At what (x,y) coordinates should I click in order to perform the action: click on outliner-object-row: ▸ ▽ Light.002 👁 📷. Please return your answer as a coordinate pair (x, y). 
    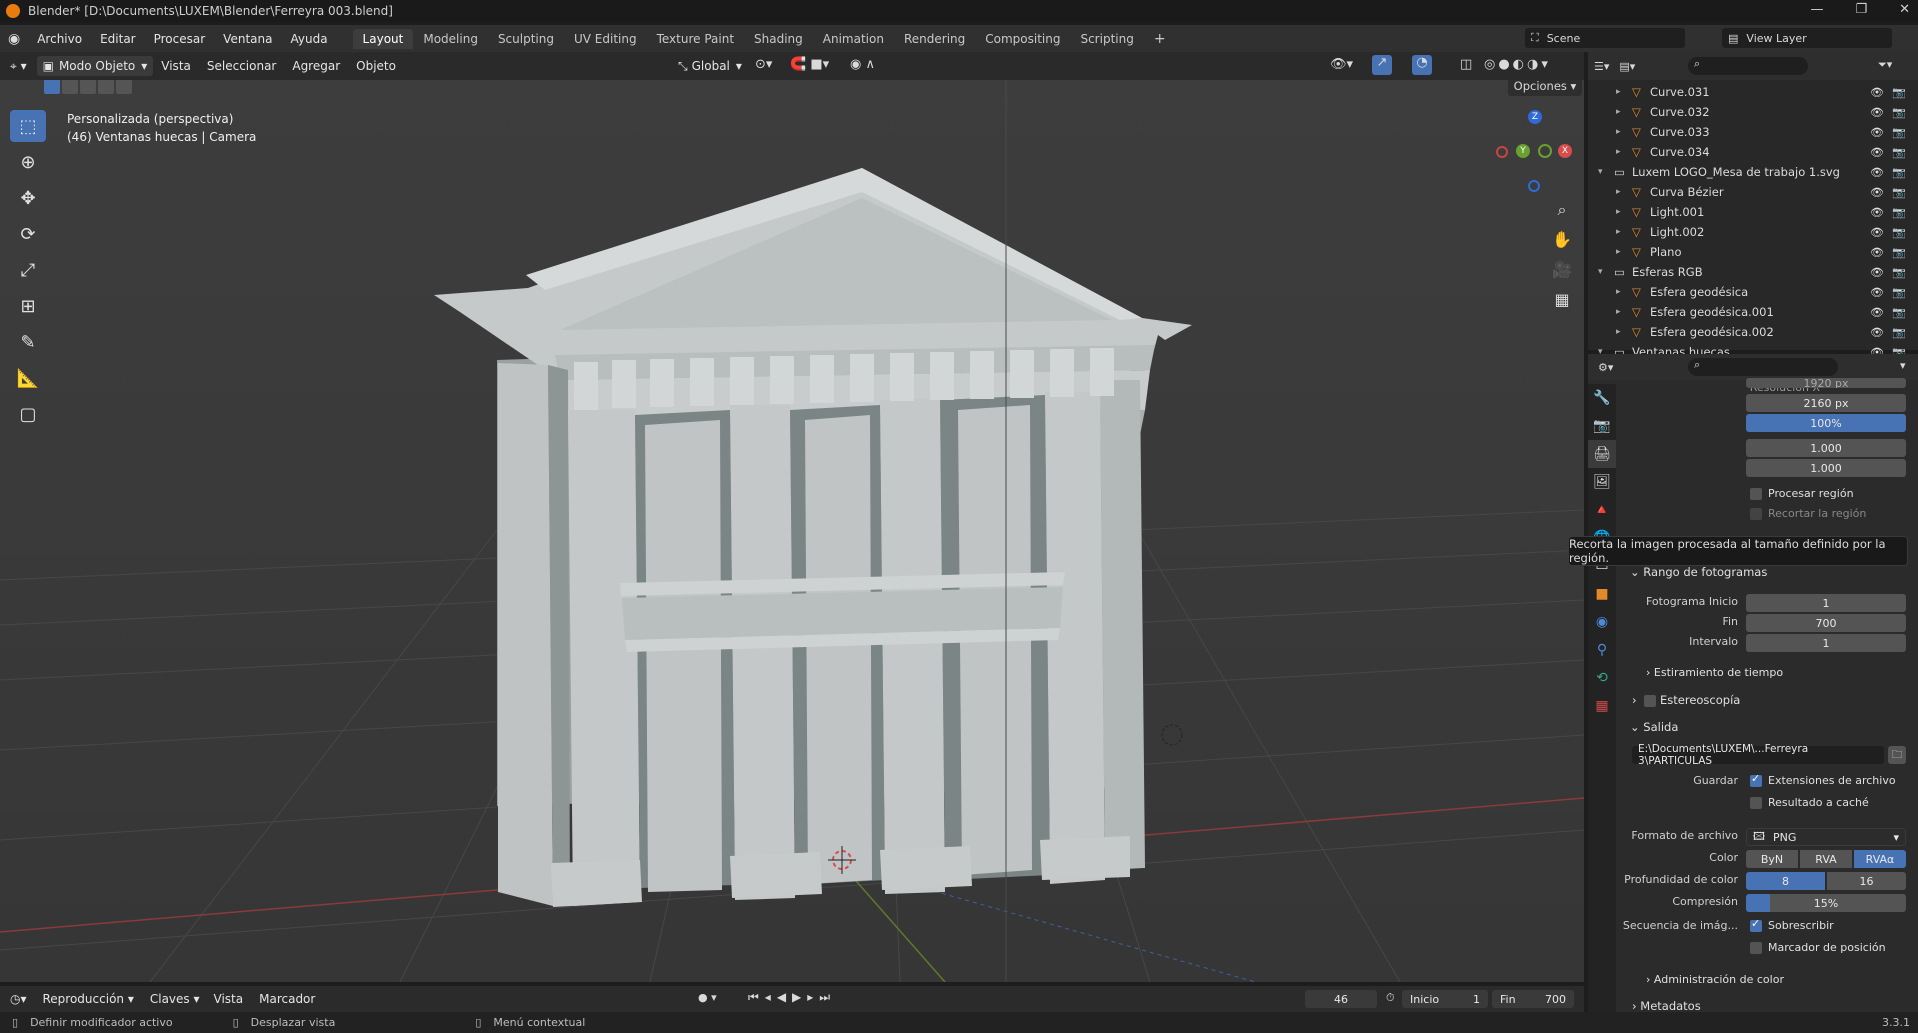
    Looking at the image, I should click on (1753, 232).